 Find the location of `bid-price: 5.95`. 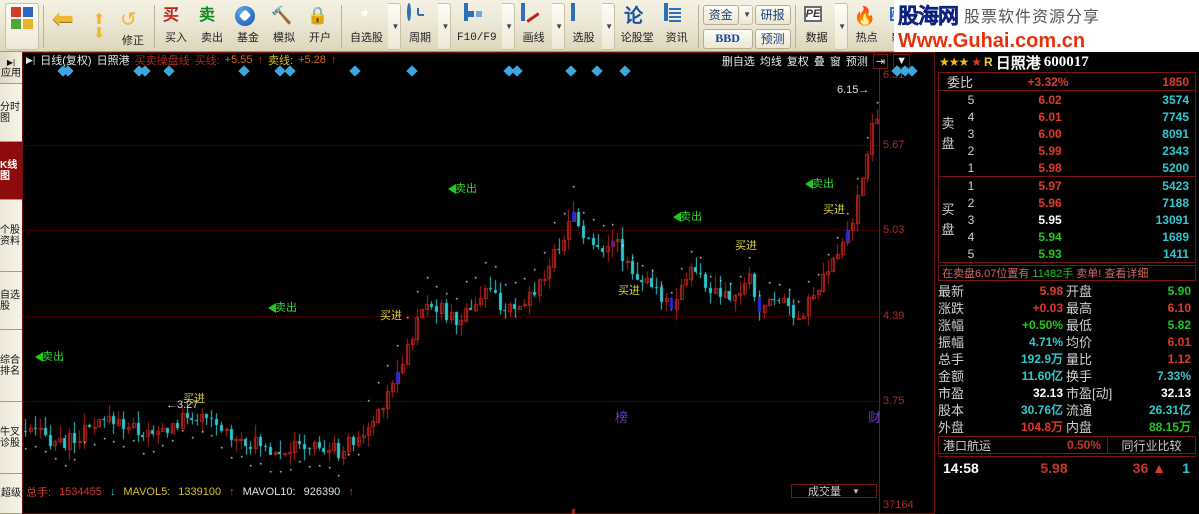

bid-price: 5.95 is located at coordinates (1050, 219).